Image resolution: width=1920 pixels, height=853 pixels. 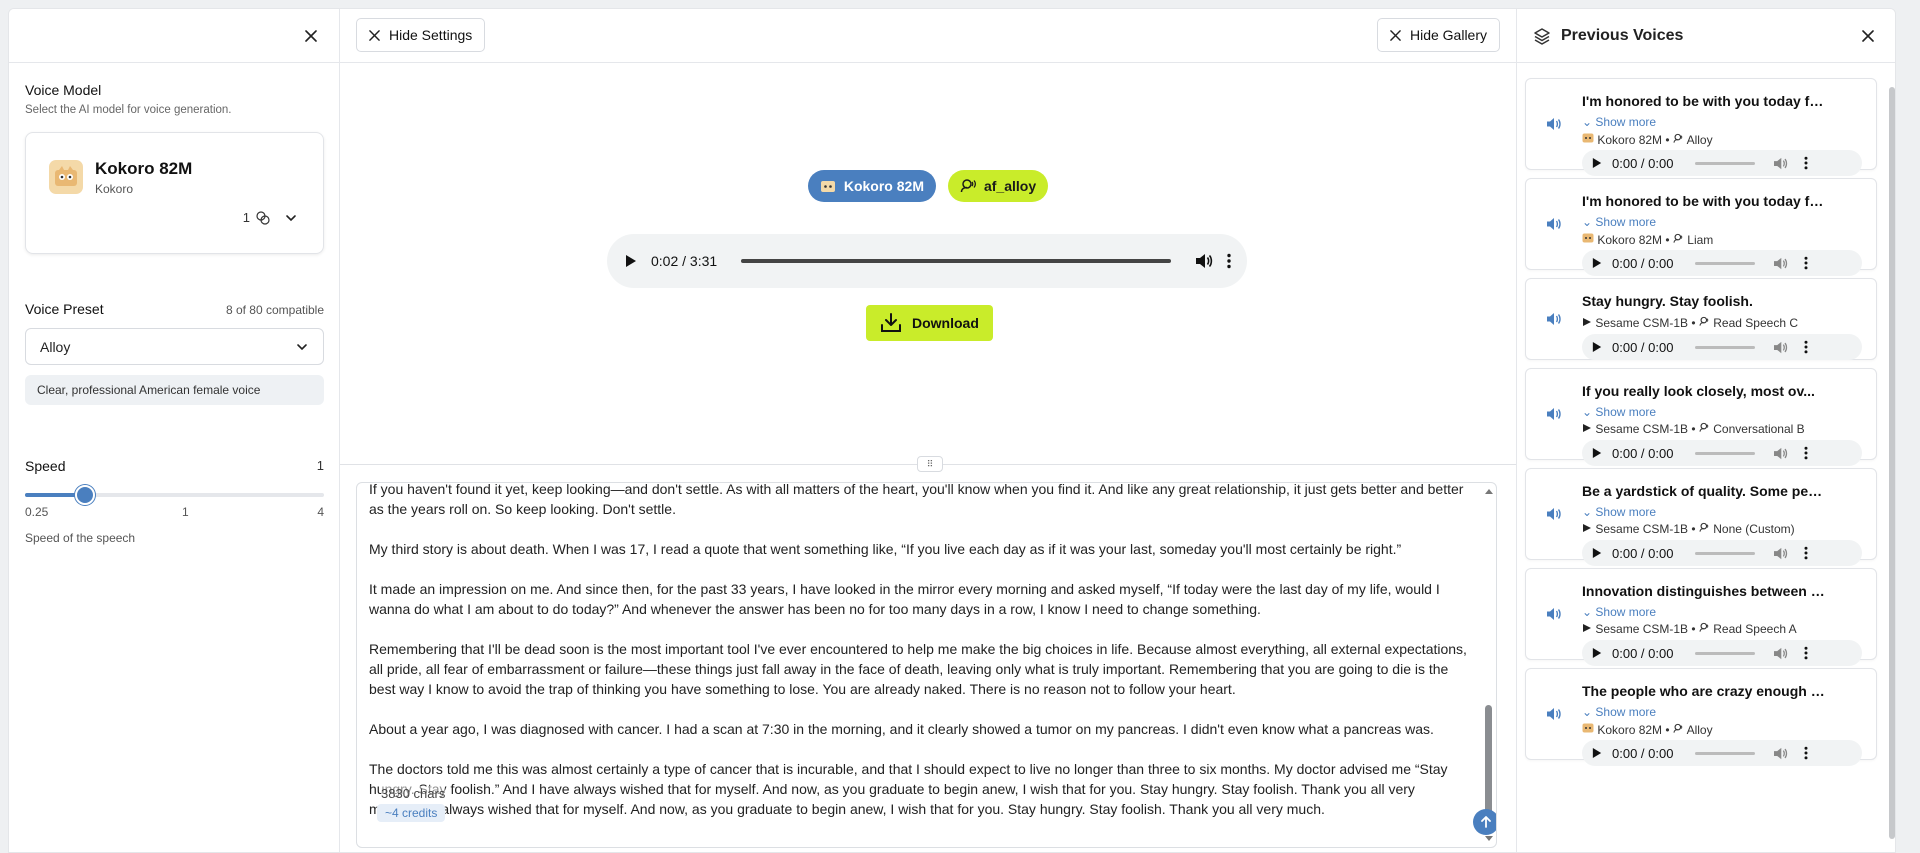 I want to click on card-voice: Alloy, so click(x=1699, y=140).